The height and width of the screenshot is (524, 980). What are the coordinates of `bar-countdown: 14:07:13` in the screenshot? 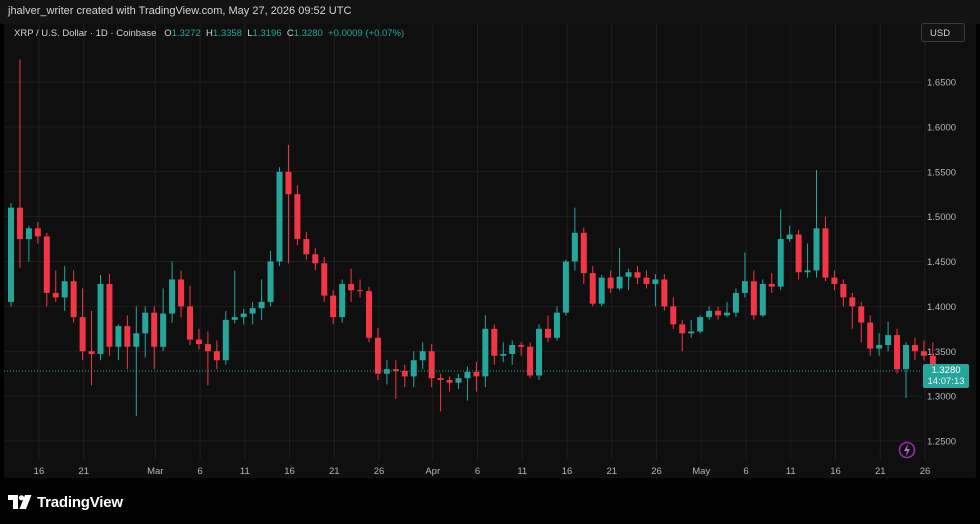 It's located at (946, 381).